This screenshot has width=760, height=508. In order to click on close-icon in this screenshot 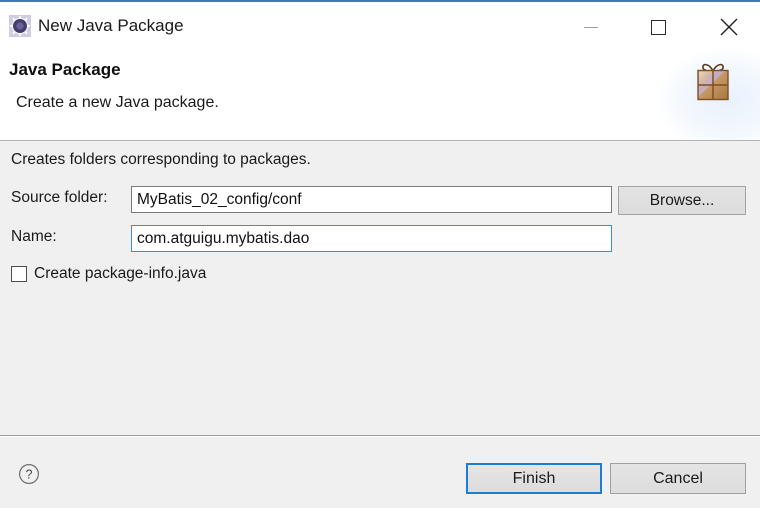, I will do `click(729, 27)`.